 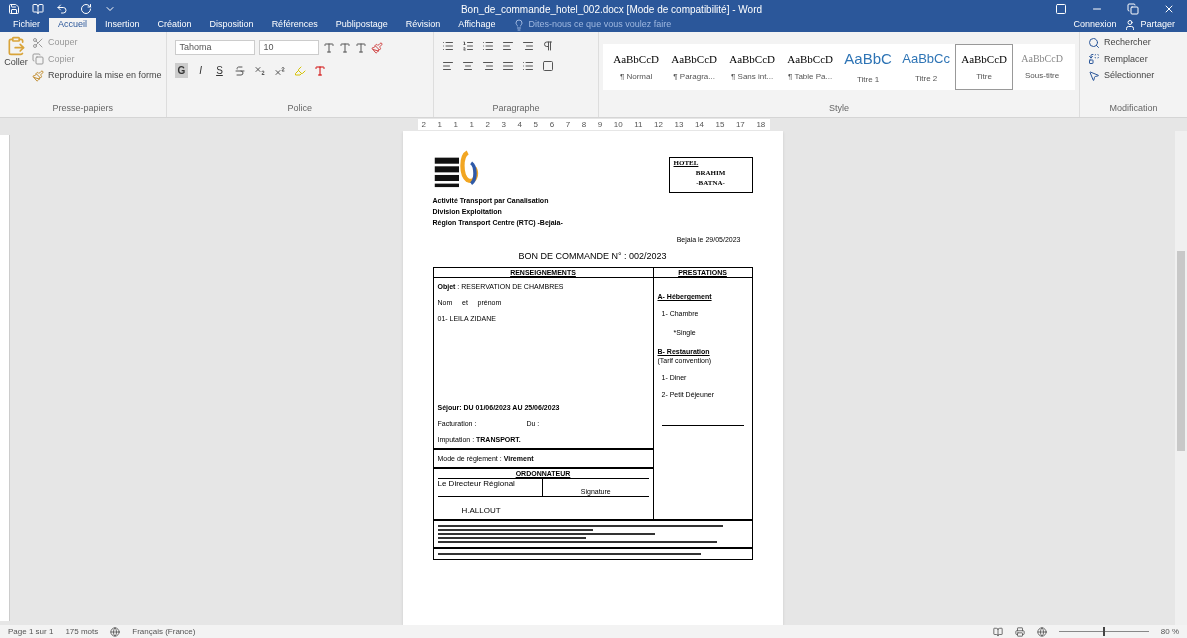 What do you see at coordinates (73, 25) in the screenshot?
I see `ribbon-tab: Accueil` at bounding box center [73, 25].